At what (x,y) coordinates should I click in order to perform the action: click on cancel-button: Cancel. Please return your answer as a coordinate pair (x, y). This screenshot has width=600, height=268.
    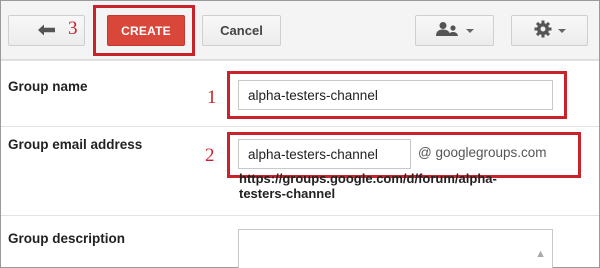
    Looking at the image, I should click on (241, 30).